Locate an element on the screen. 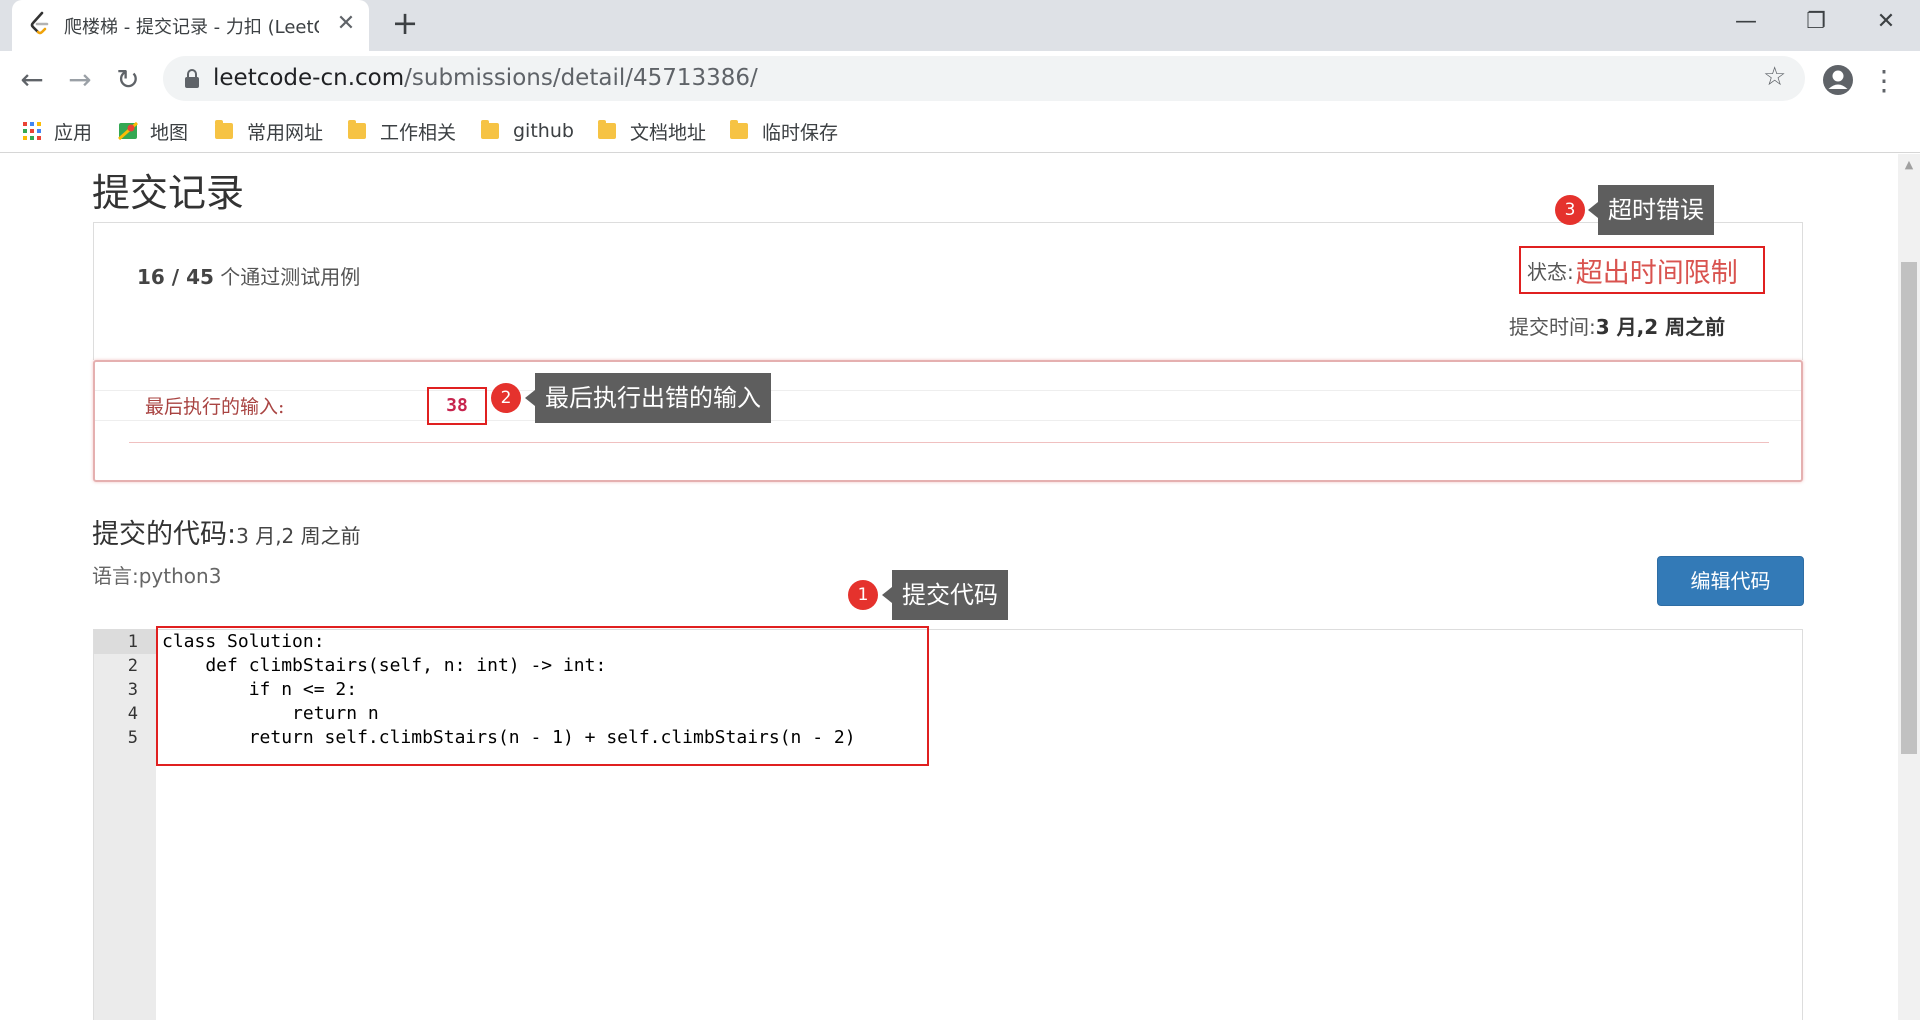  bookmark-folder-github: github is located at coordinates (527, 131).